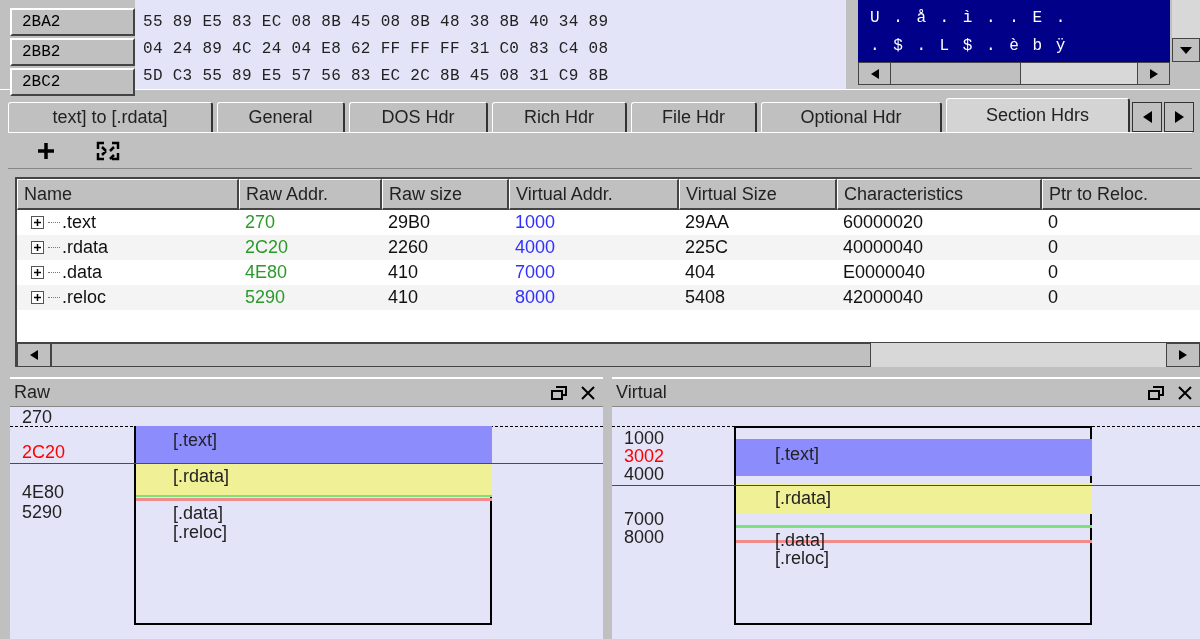 This screenshot has height=639, width=1200. I want to click on table-cell-text: 225C, so click(707, 247).